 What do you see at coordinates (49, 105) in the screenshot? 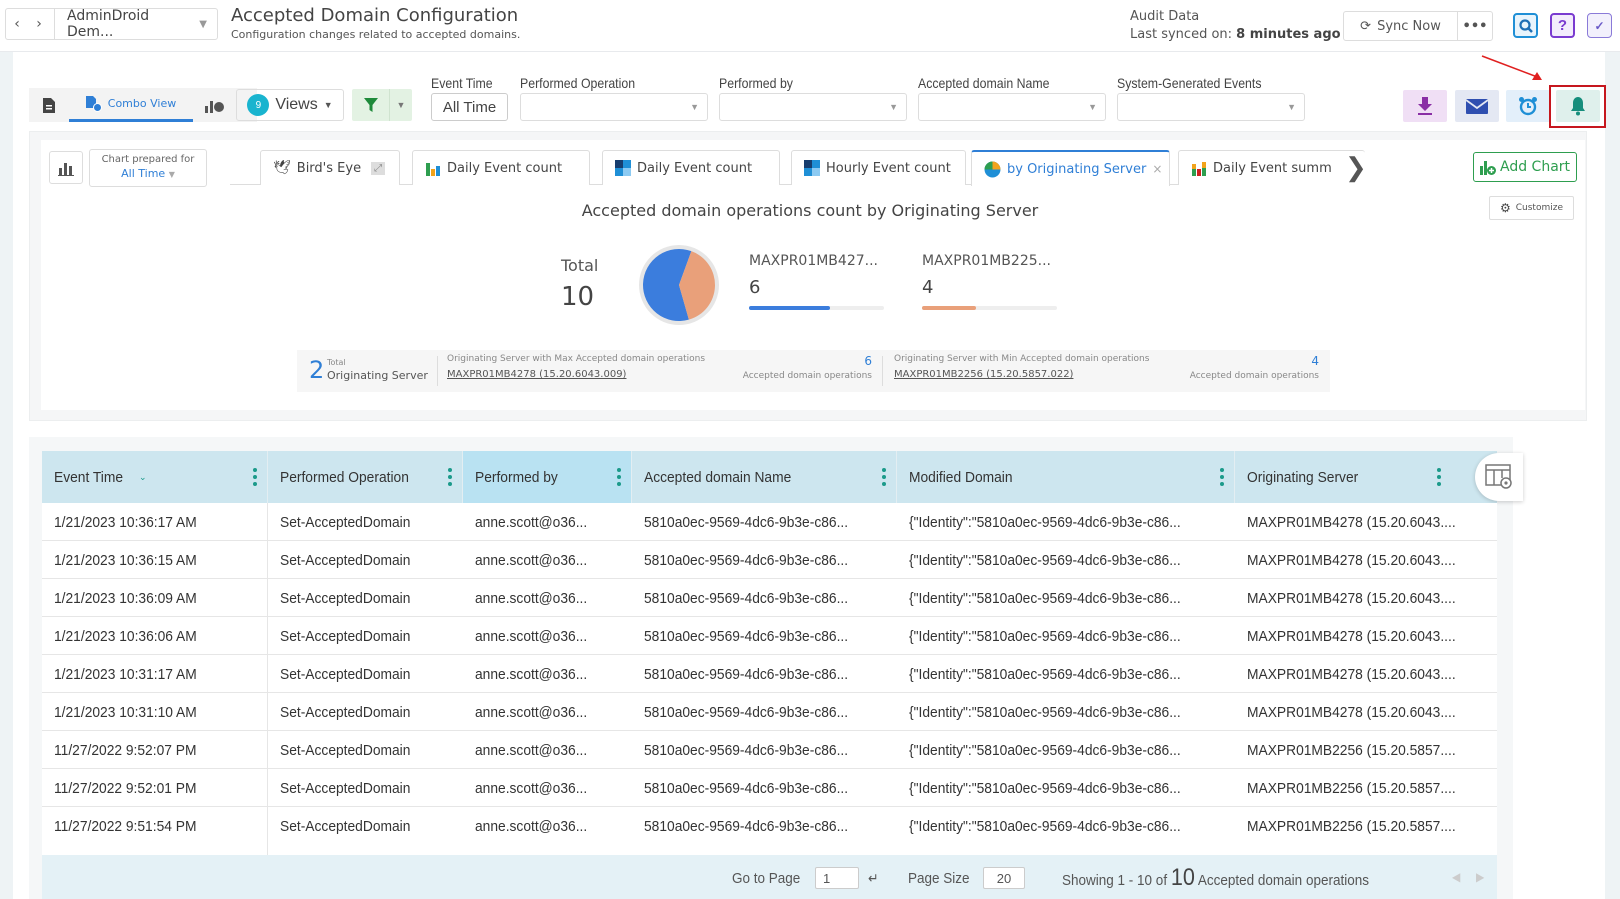
I see `report-view-tab` at bounding box center [49, 105].